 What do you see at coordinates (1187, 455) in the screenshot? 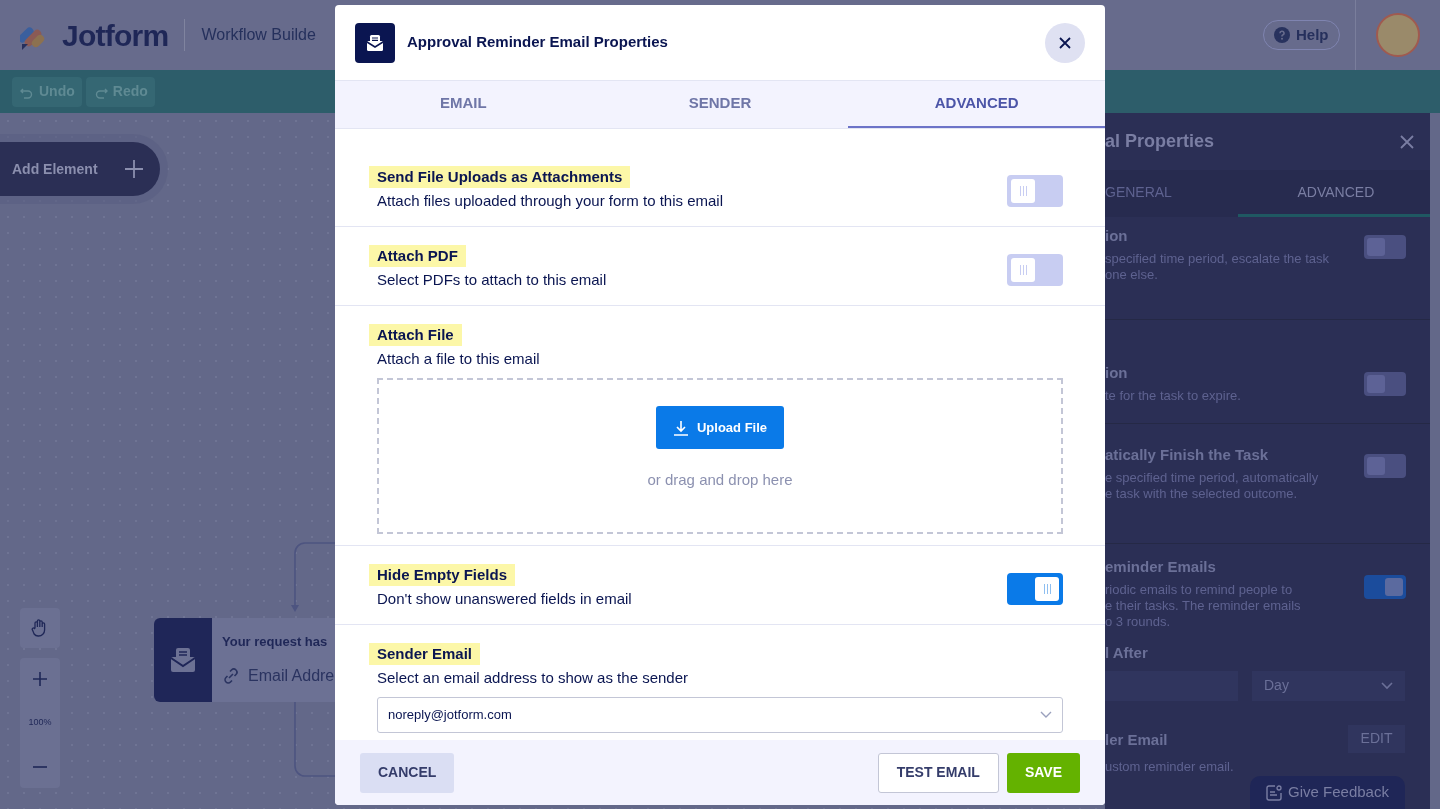
I see `setting-title: atically Finish the Task` at bounding box center [1187, 455].